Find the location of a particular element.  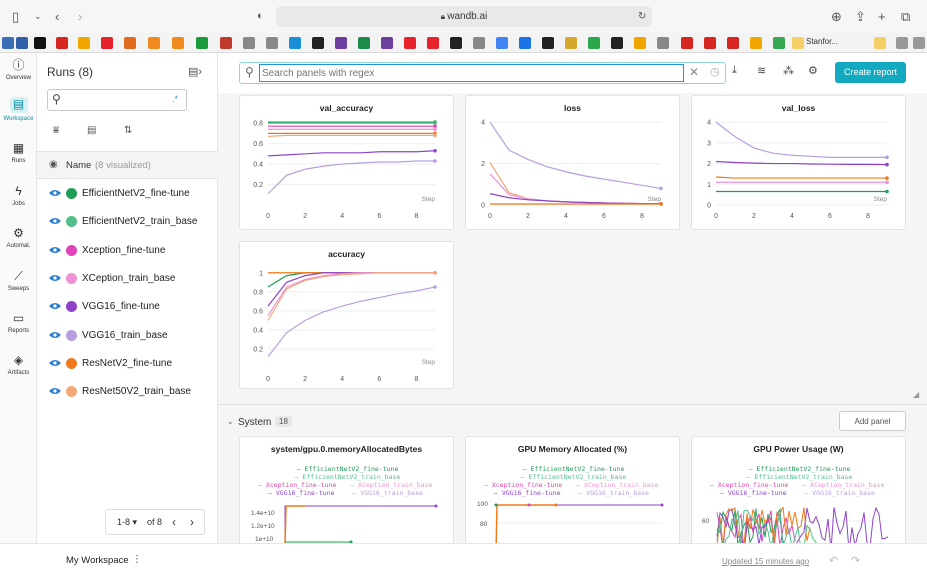

panel-search-box: ⚲ ✕ ◷ is located at coordinates (482, 73).